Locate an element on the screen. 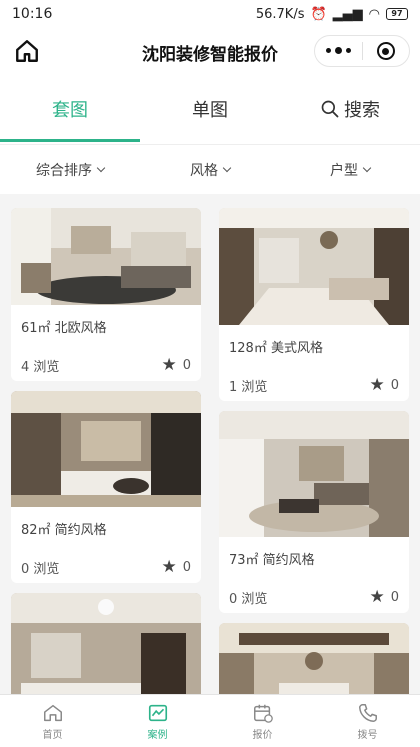 Image resolution: width=420 pixels, height=747 pixels. search-icon is located at coordinates (330, 109).